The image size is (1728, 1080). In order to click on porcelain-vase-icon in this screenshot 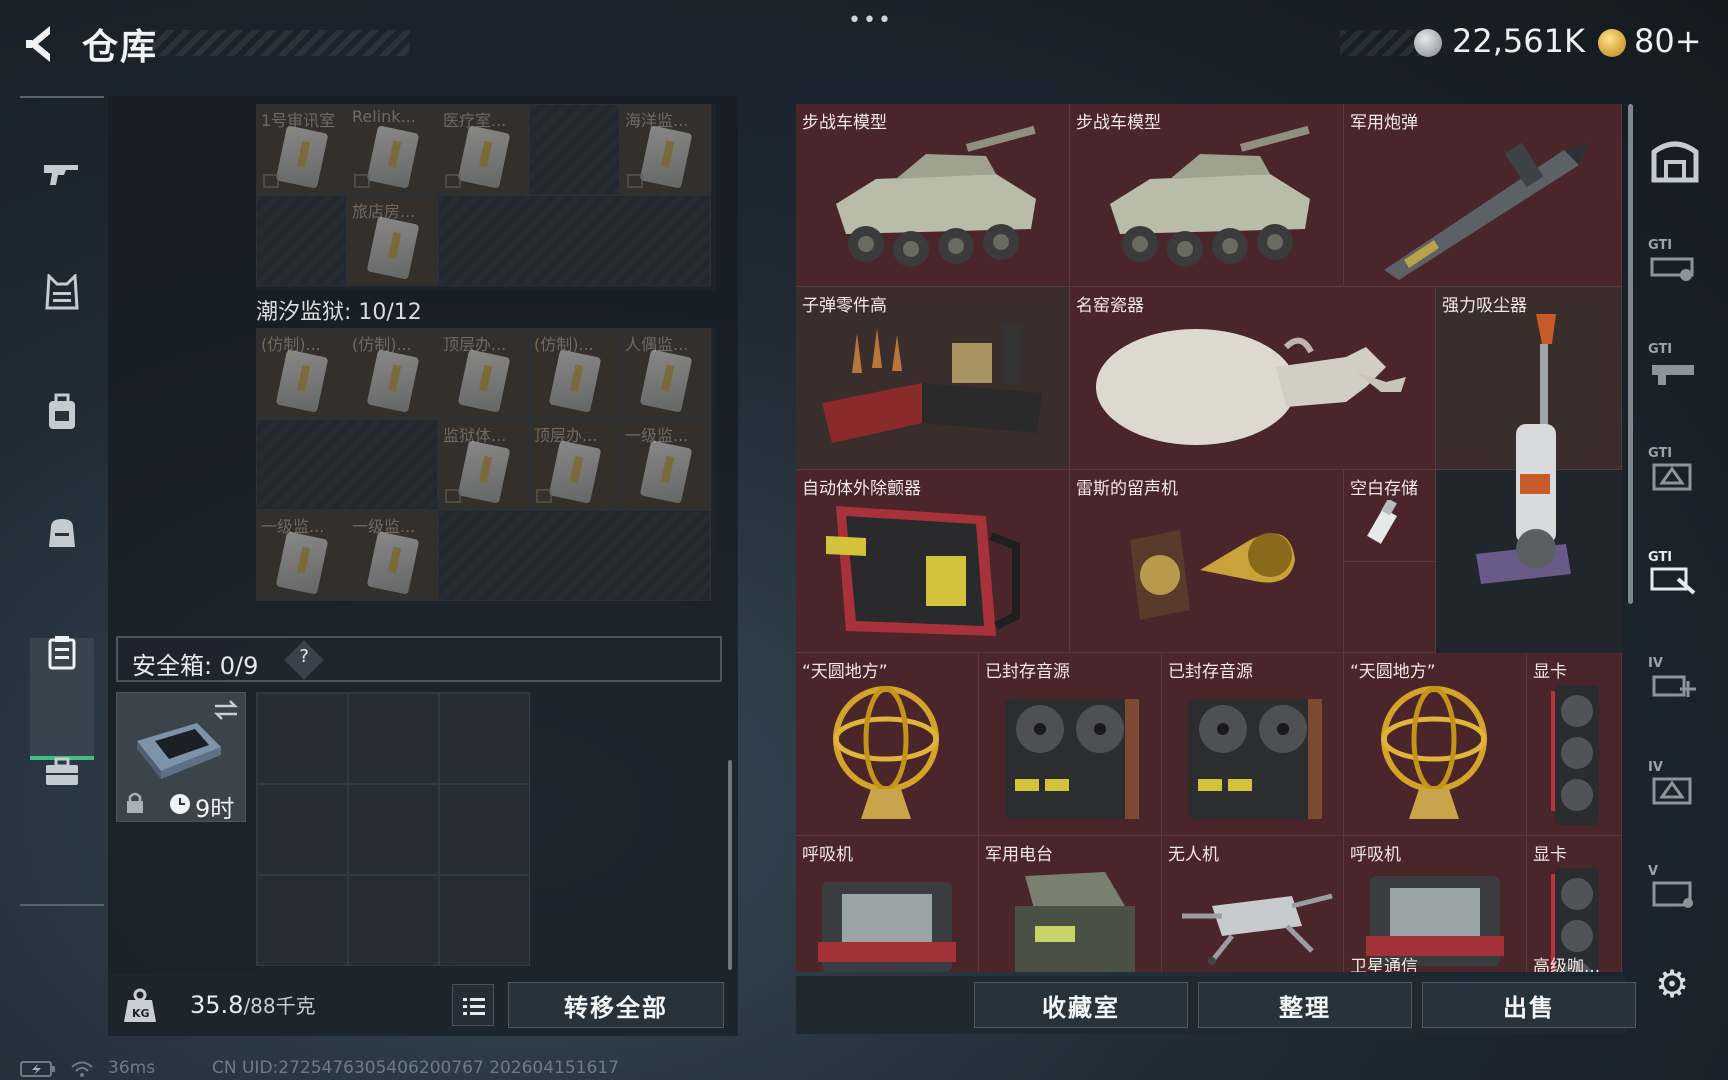, I will do `click(1251, 387)`.